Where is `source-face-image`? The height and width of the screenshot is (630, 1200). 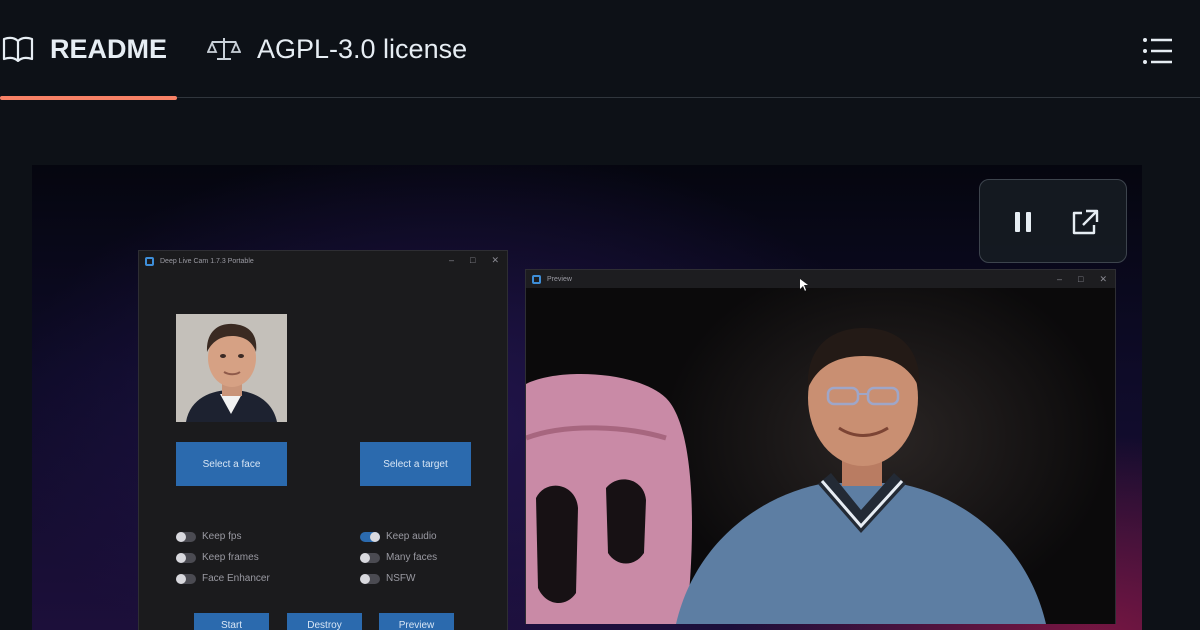
source-face-image is located at coordinates (231, 368).